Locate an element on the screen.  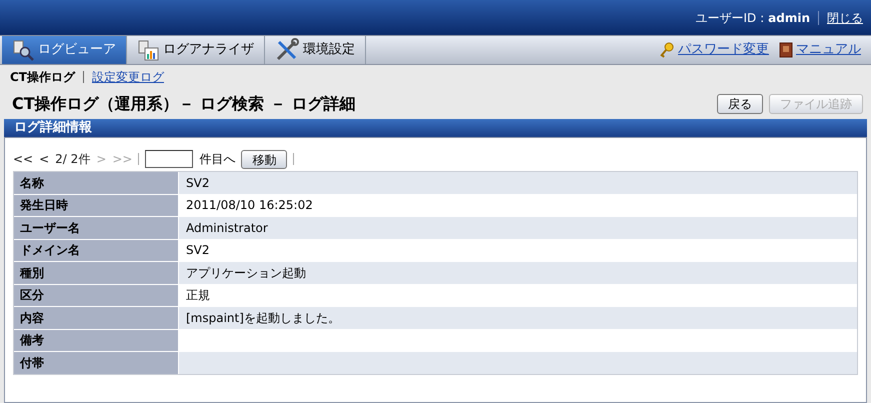
page-number-field is located at coordinates (169, 159).